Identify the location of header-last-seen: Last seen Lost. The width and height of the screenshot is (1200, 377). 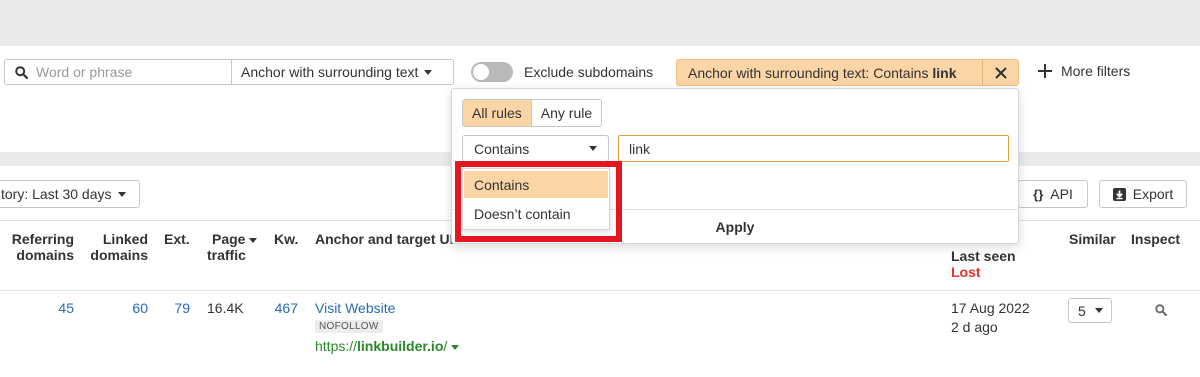
(983, 264).